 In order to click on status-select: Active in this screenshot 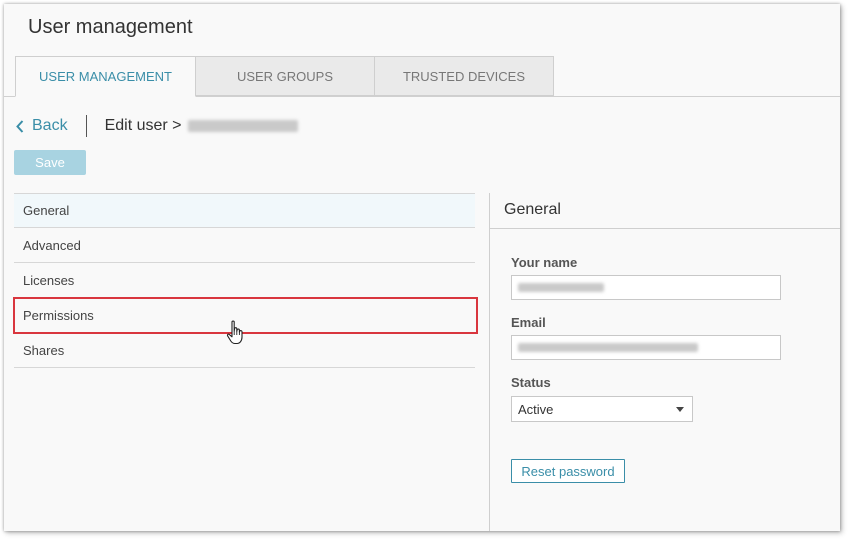, I will do `click(602, 409)`.